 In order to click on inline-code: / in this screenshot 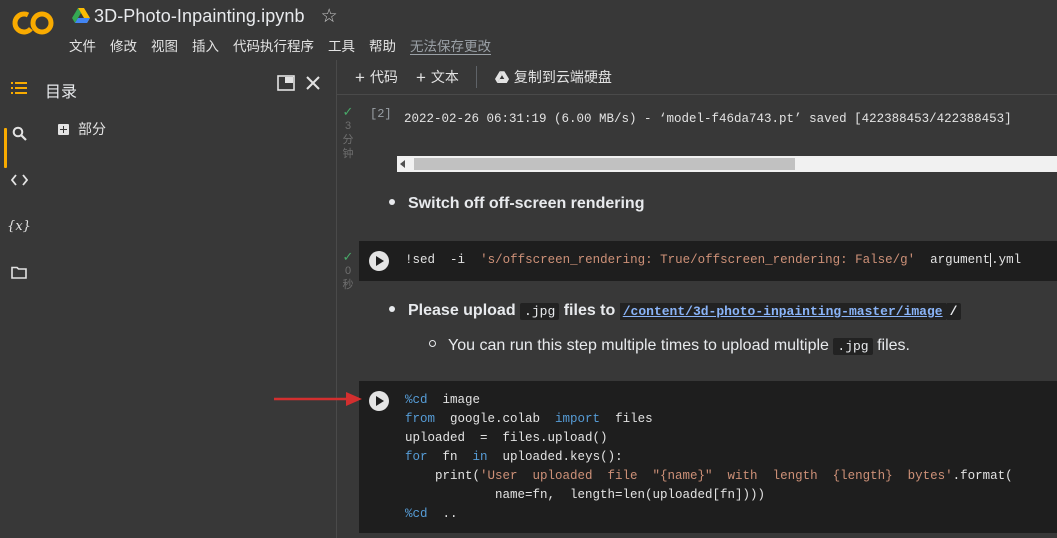, I will do `click(953, 311)`.